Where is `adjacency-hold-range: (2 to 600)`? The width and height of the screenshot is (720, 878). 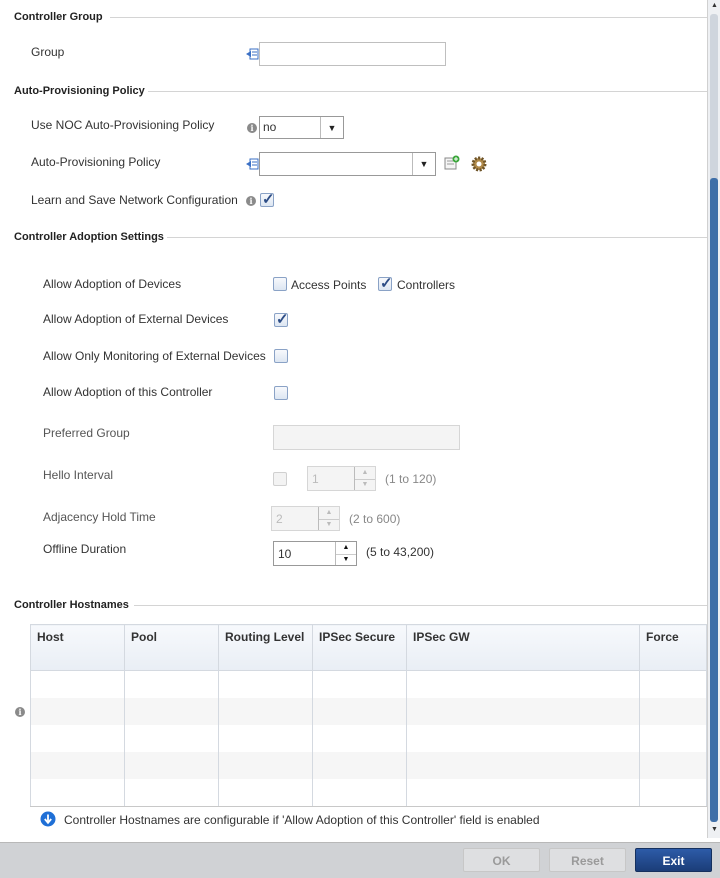 adjacency-hold-range: (2 to 600) is located at coordinates (375, 519).